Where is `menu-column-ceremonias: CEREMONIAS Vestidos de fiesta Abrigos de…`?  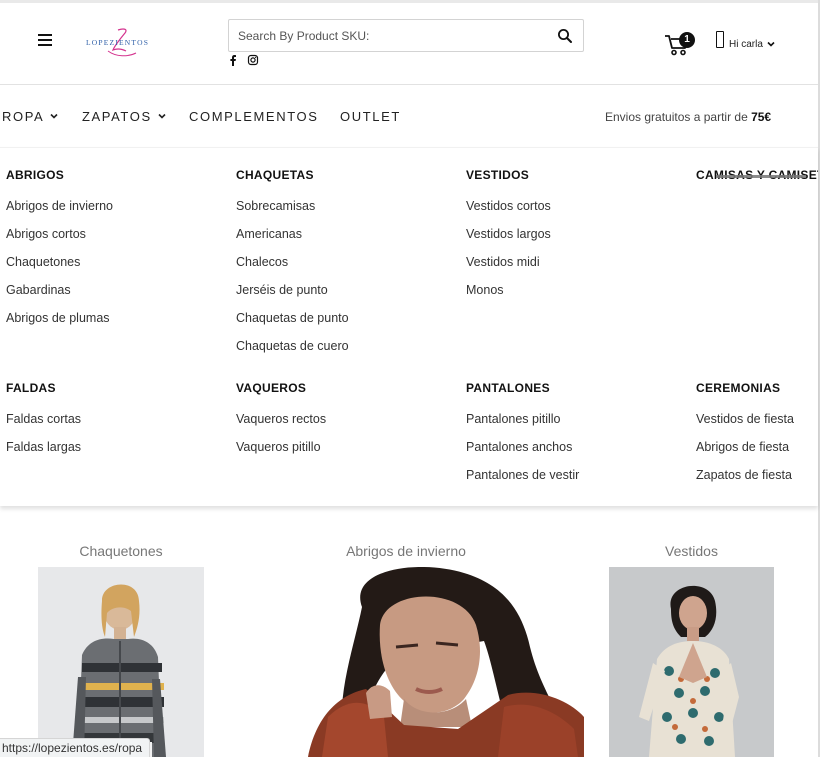 menu-column-ceremonias: CEREMONIAS Vestidos de fiesta Abrigos de… is located at coordinates (745, 431).